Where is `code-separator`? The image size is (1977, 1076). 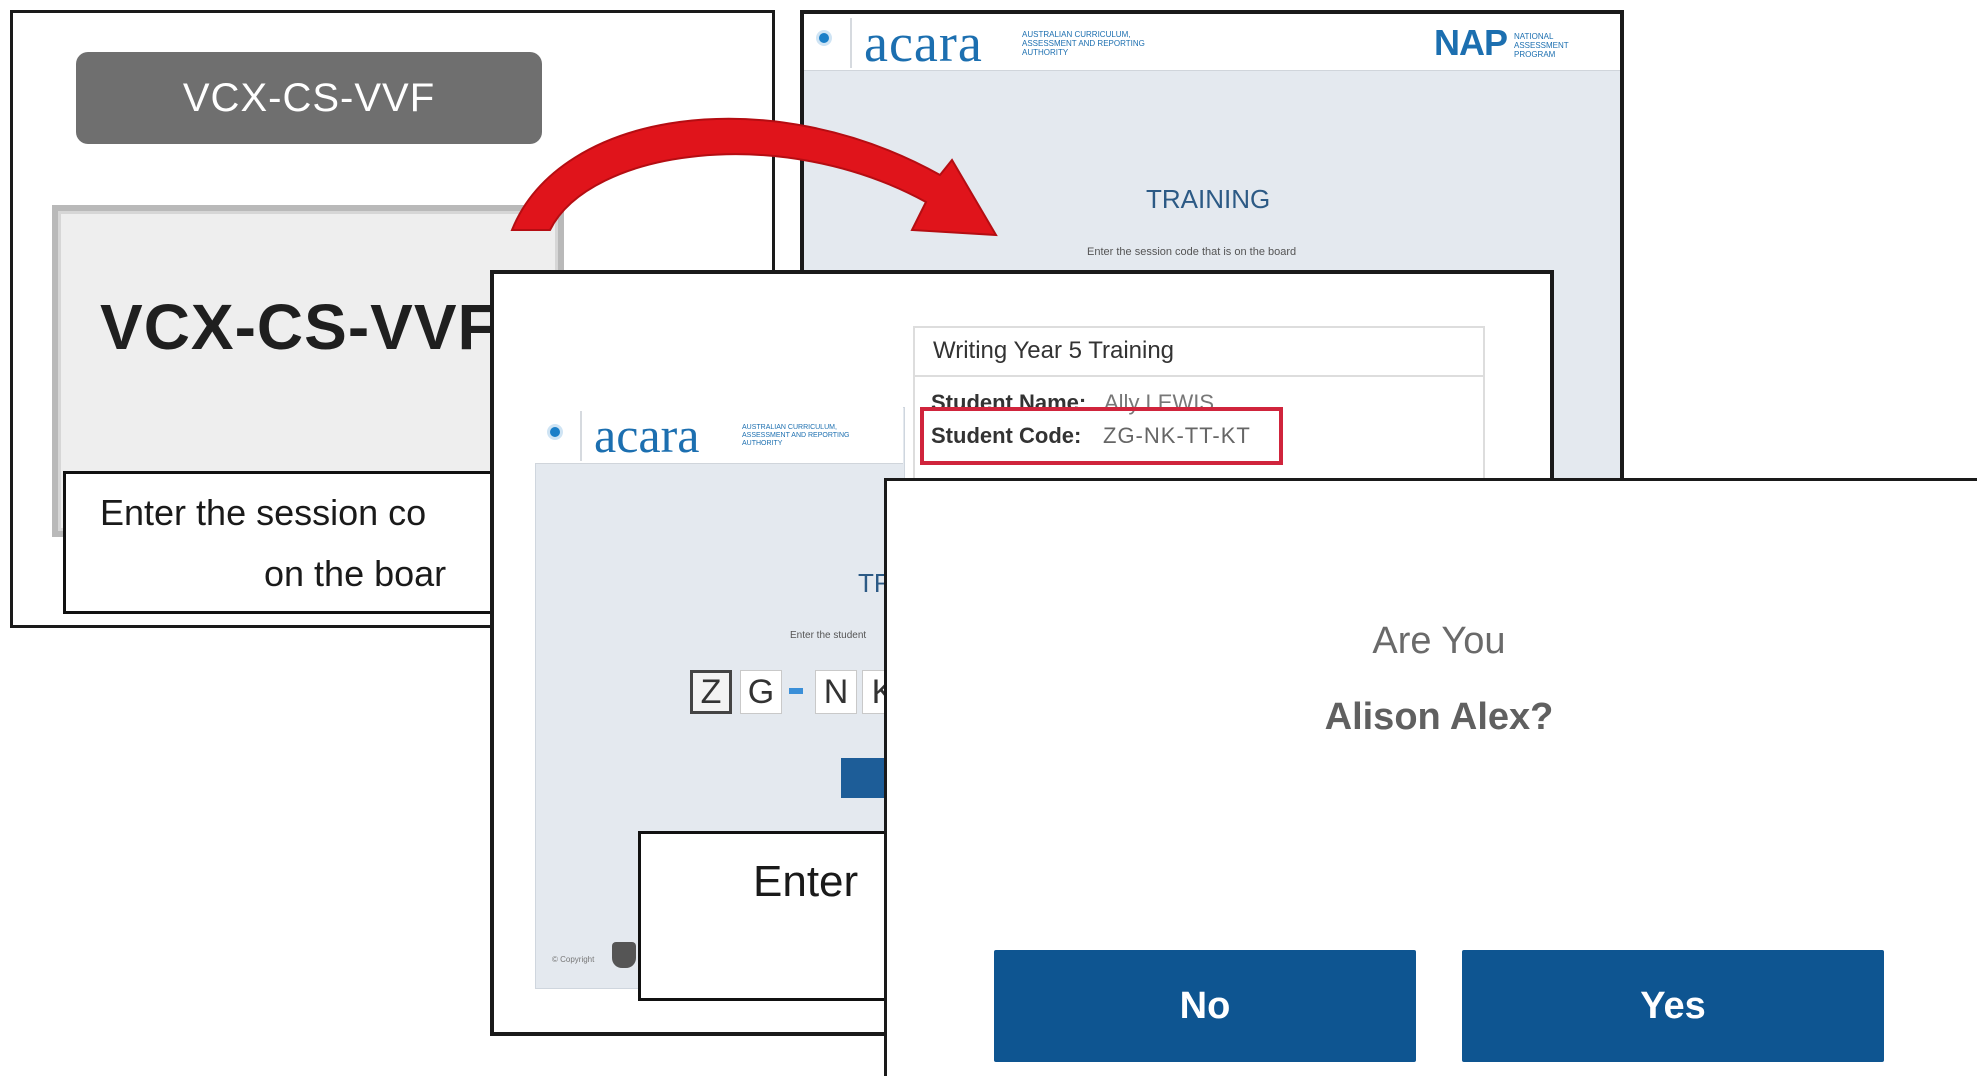
code-separator is located at coordinates (796, 691).